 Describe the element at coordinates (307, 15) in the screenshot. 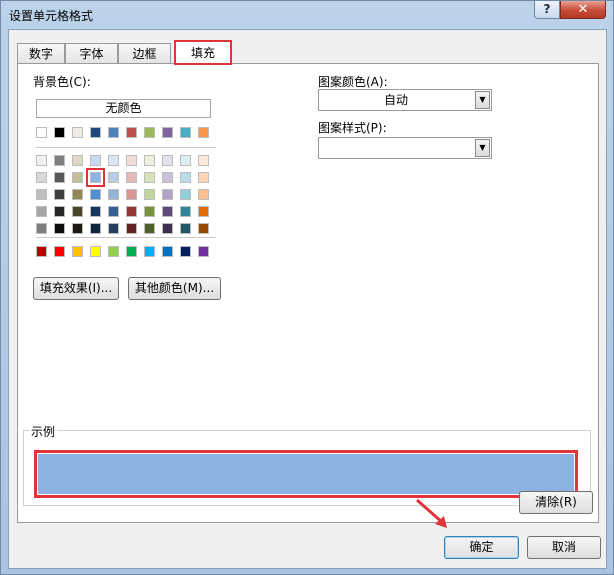

I see `title-bar: 设置单元格格式 ? ✕` at that location.